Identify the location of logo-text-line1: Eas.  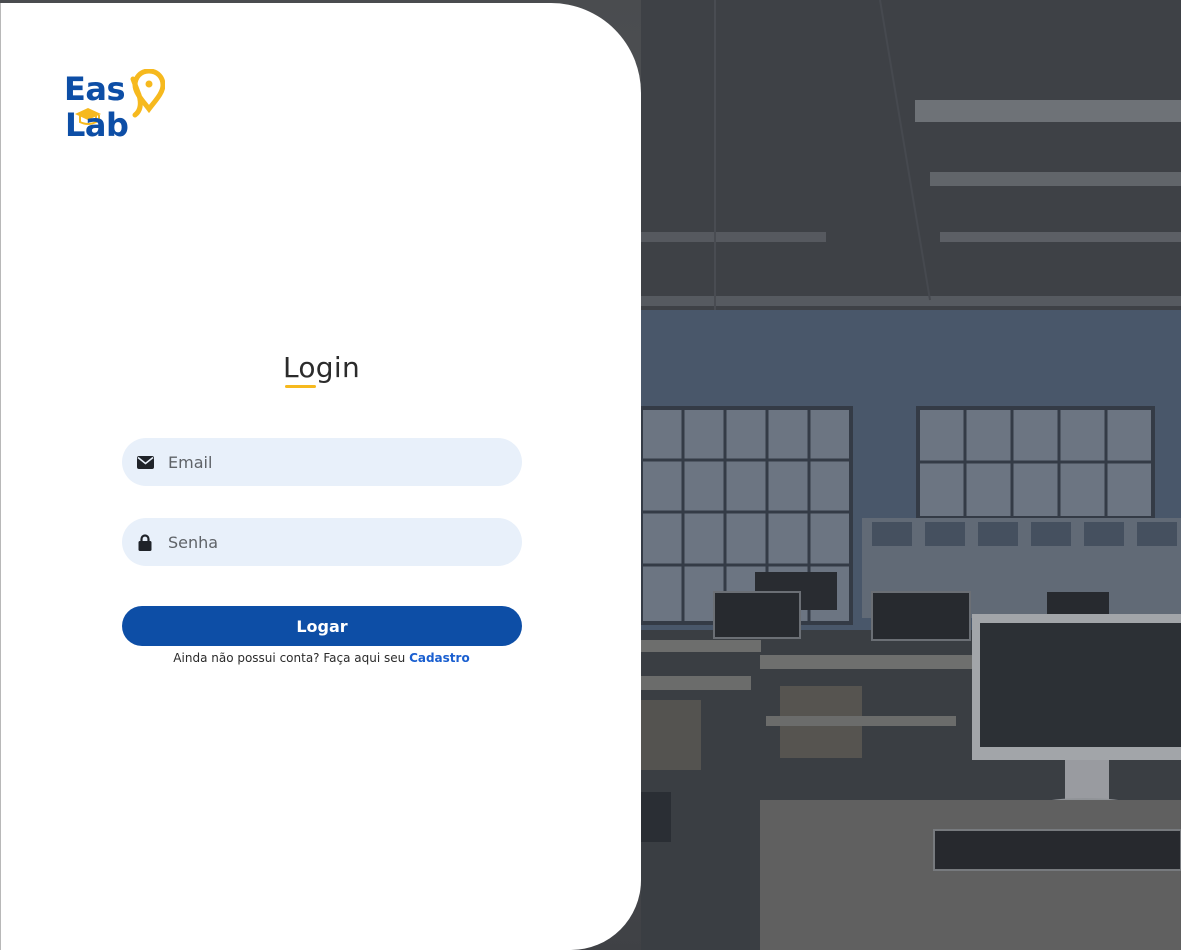
(95, 89).